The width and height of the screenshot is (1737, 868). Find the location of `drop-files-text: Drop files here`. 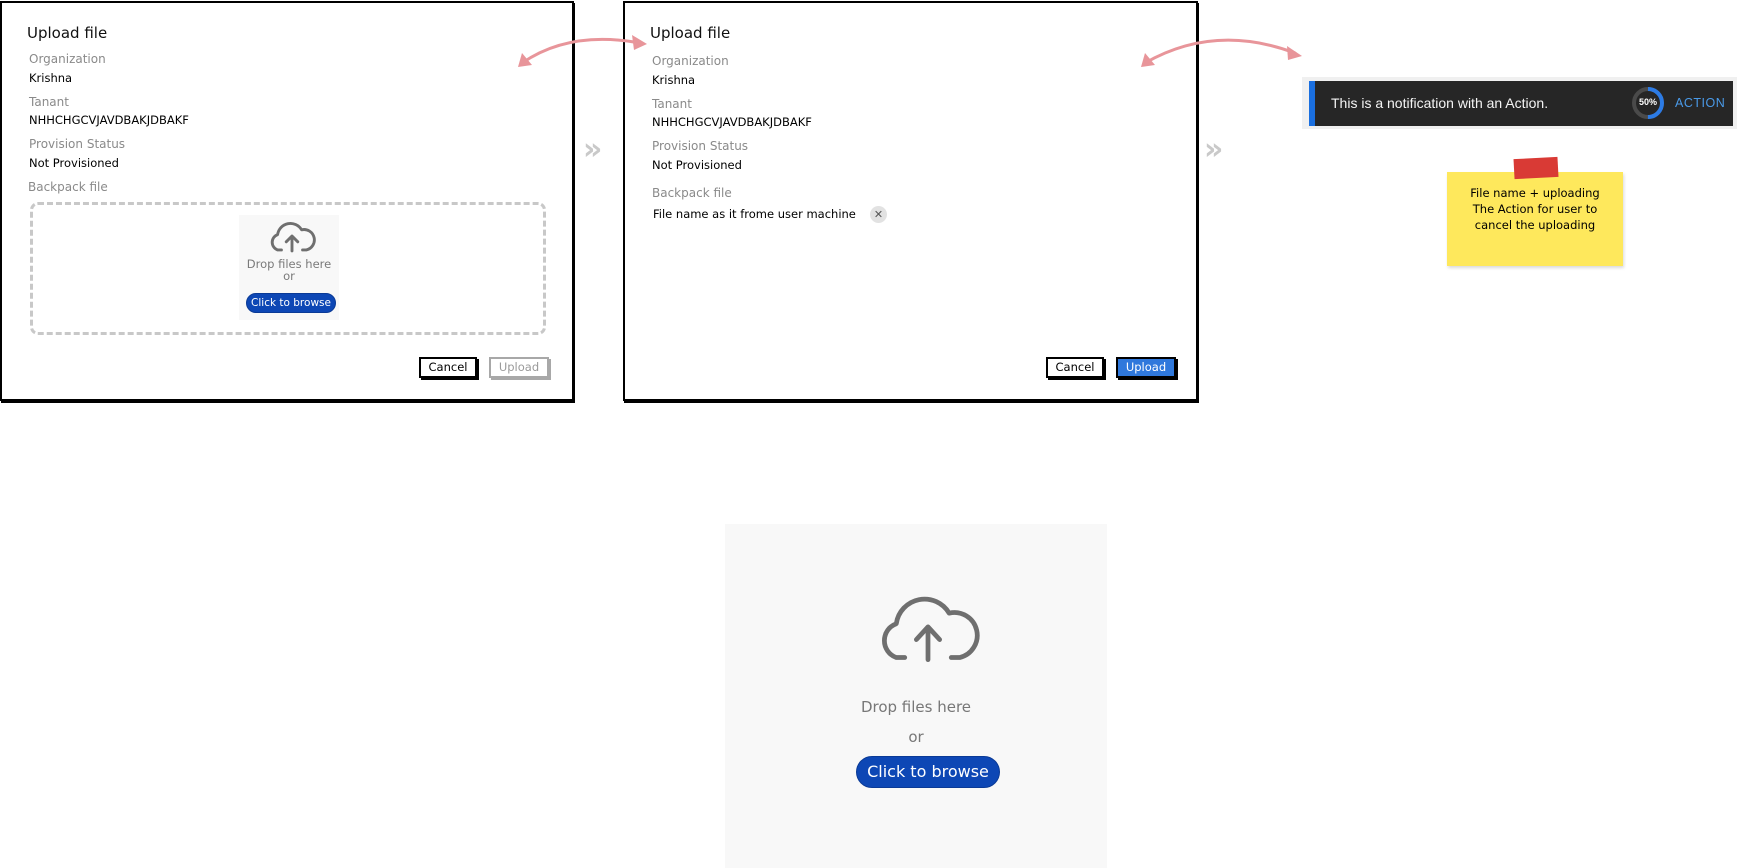

drop-files-text: Drop files here is located at coordinates (916, 707).